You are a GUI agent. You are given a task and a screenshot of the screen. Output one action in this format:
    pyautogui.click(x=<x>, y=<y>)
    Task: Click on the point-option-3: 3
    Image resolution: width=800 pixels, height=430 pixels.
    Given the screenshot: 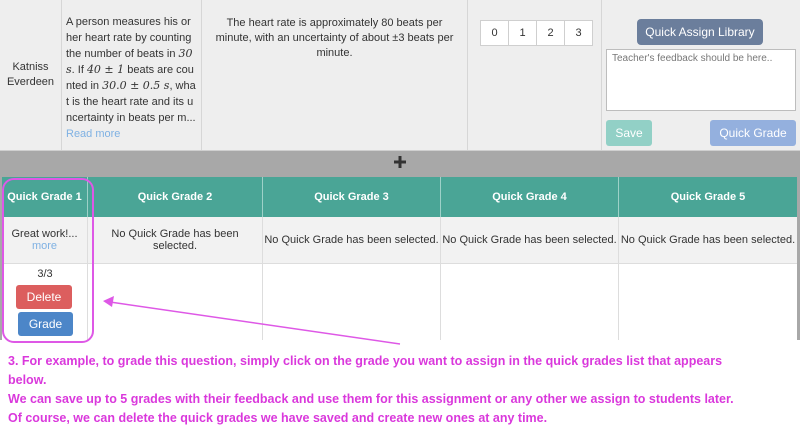 What is the action you would take?
    pyautogui.click(x=578, y=33)
    